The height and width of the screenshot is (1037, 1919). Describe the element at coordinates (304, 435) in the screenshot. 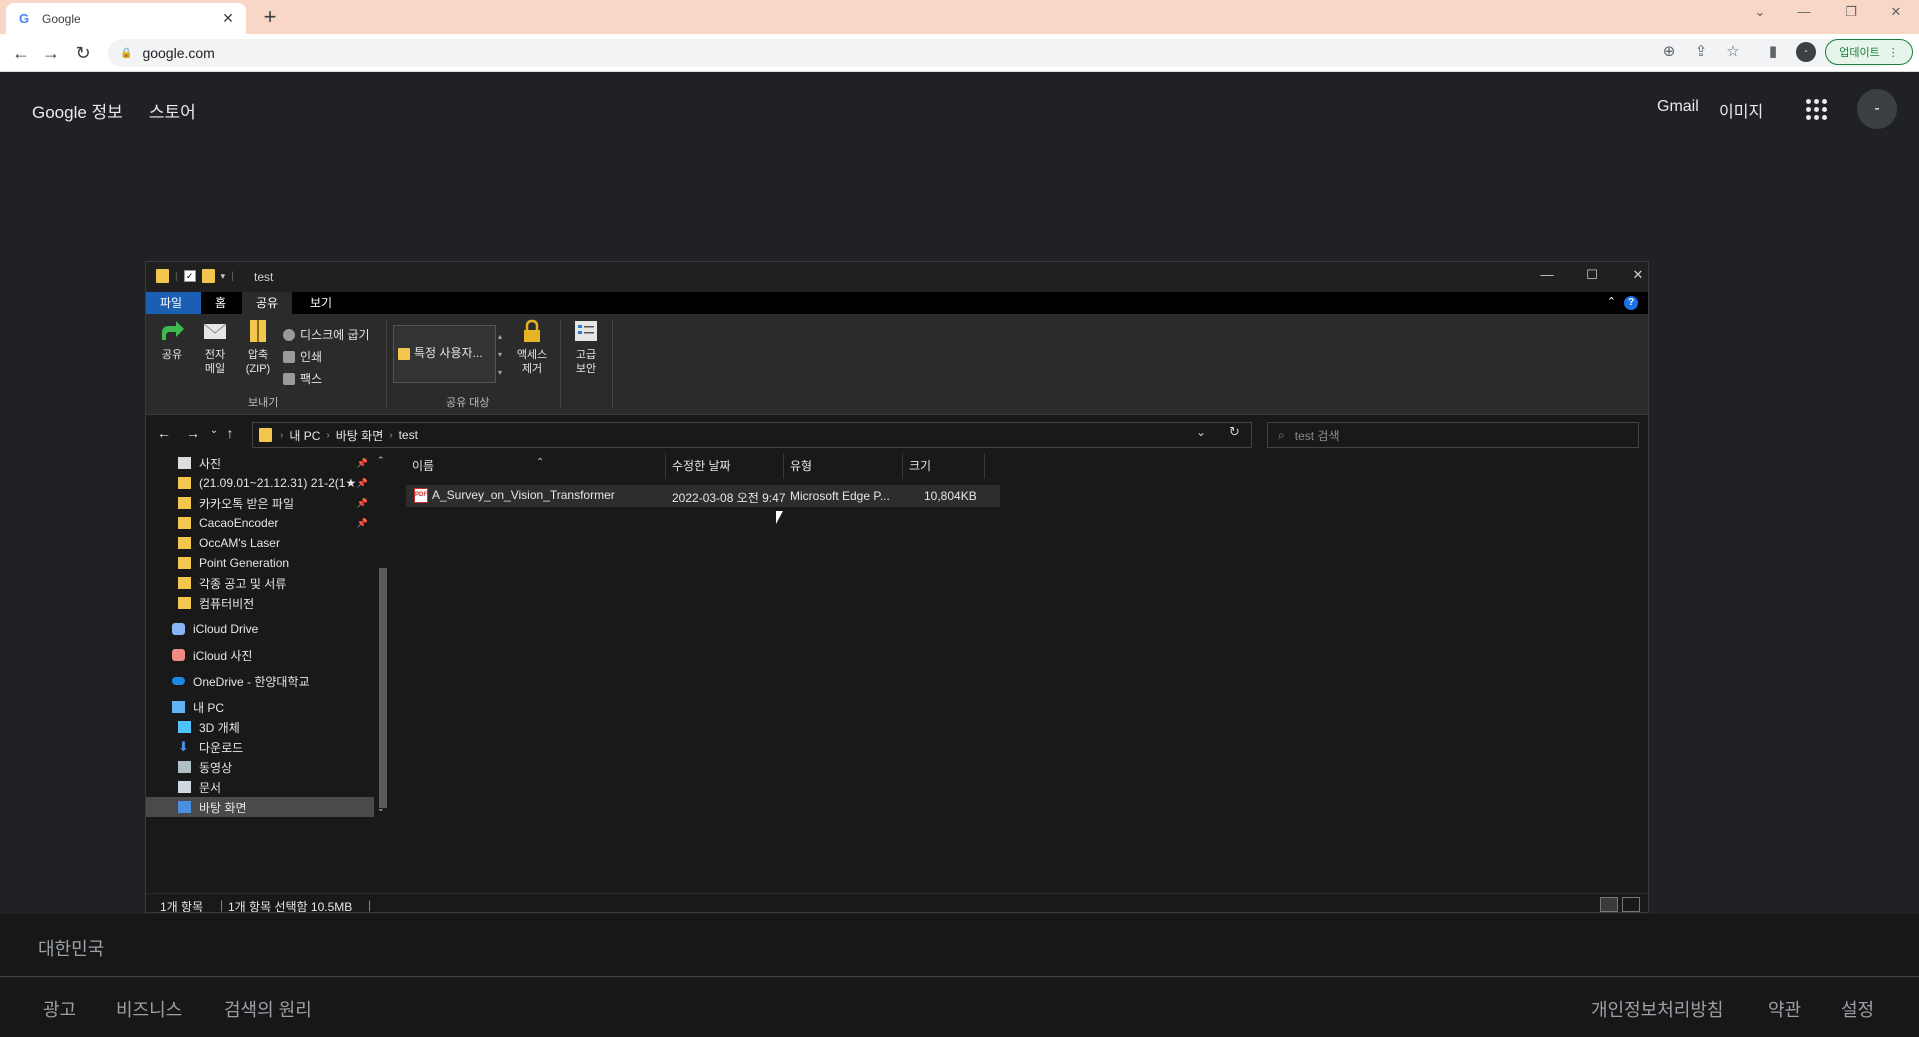

I see `breadcrumb-my-pc: 내 PC` at that location.